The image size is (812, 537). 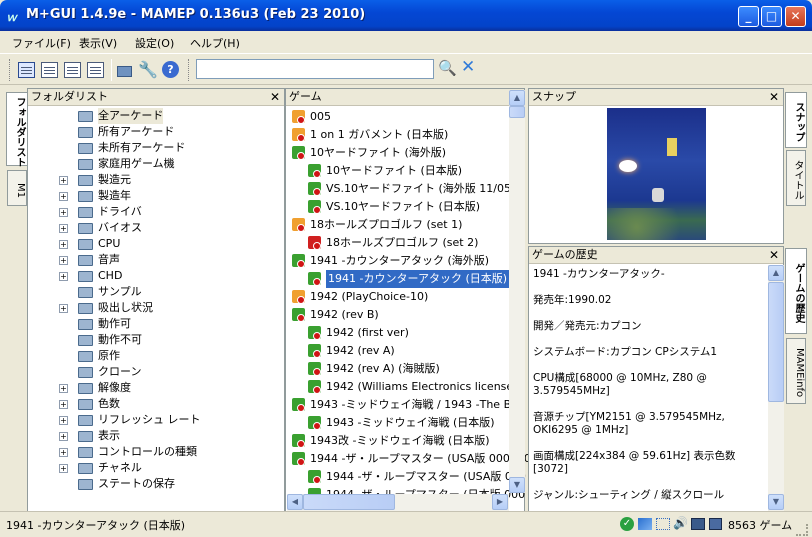 I want to click on help-icon: ?, so click(x=170, y=69).